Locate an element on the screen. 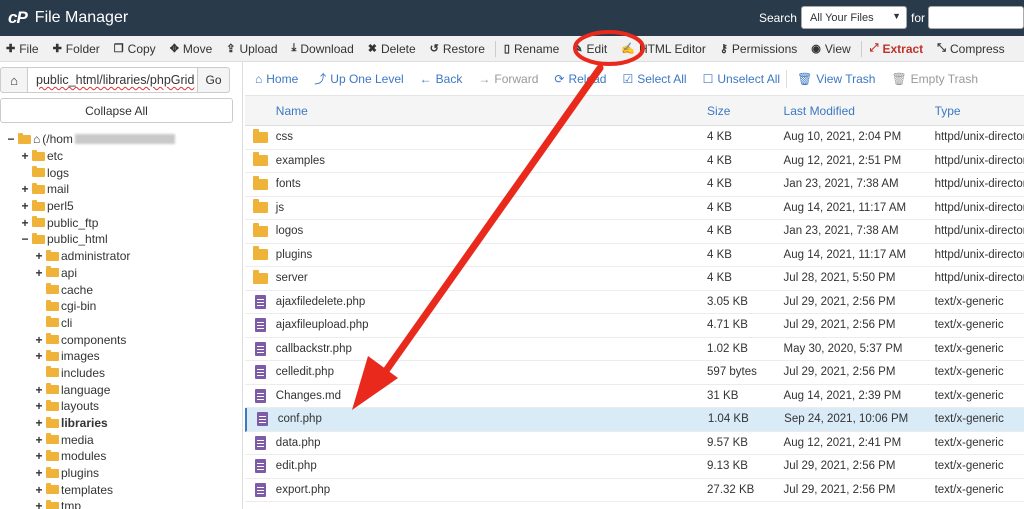  nav-home-button: ⌂ Home is located at coordinates (274, 79).